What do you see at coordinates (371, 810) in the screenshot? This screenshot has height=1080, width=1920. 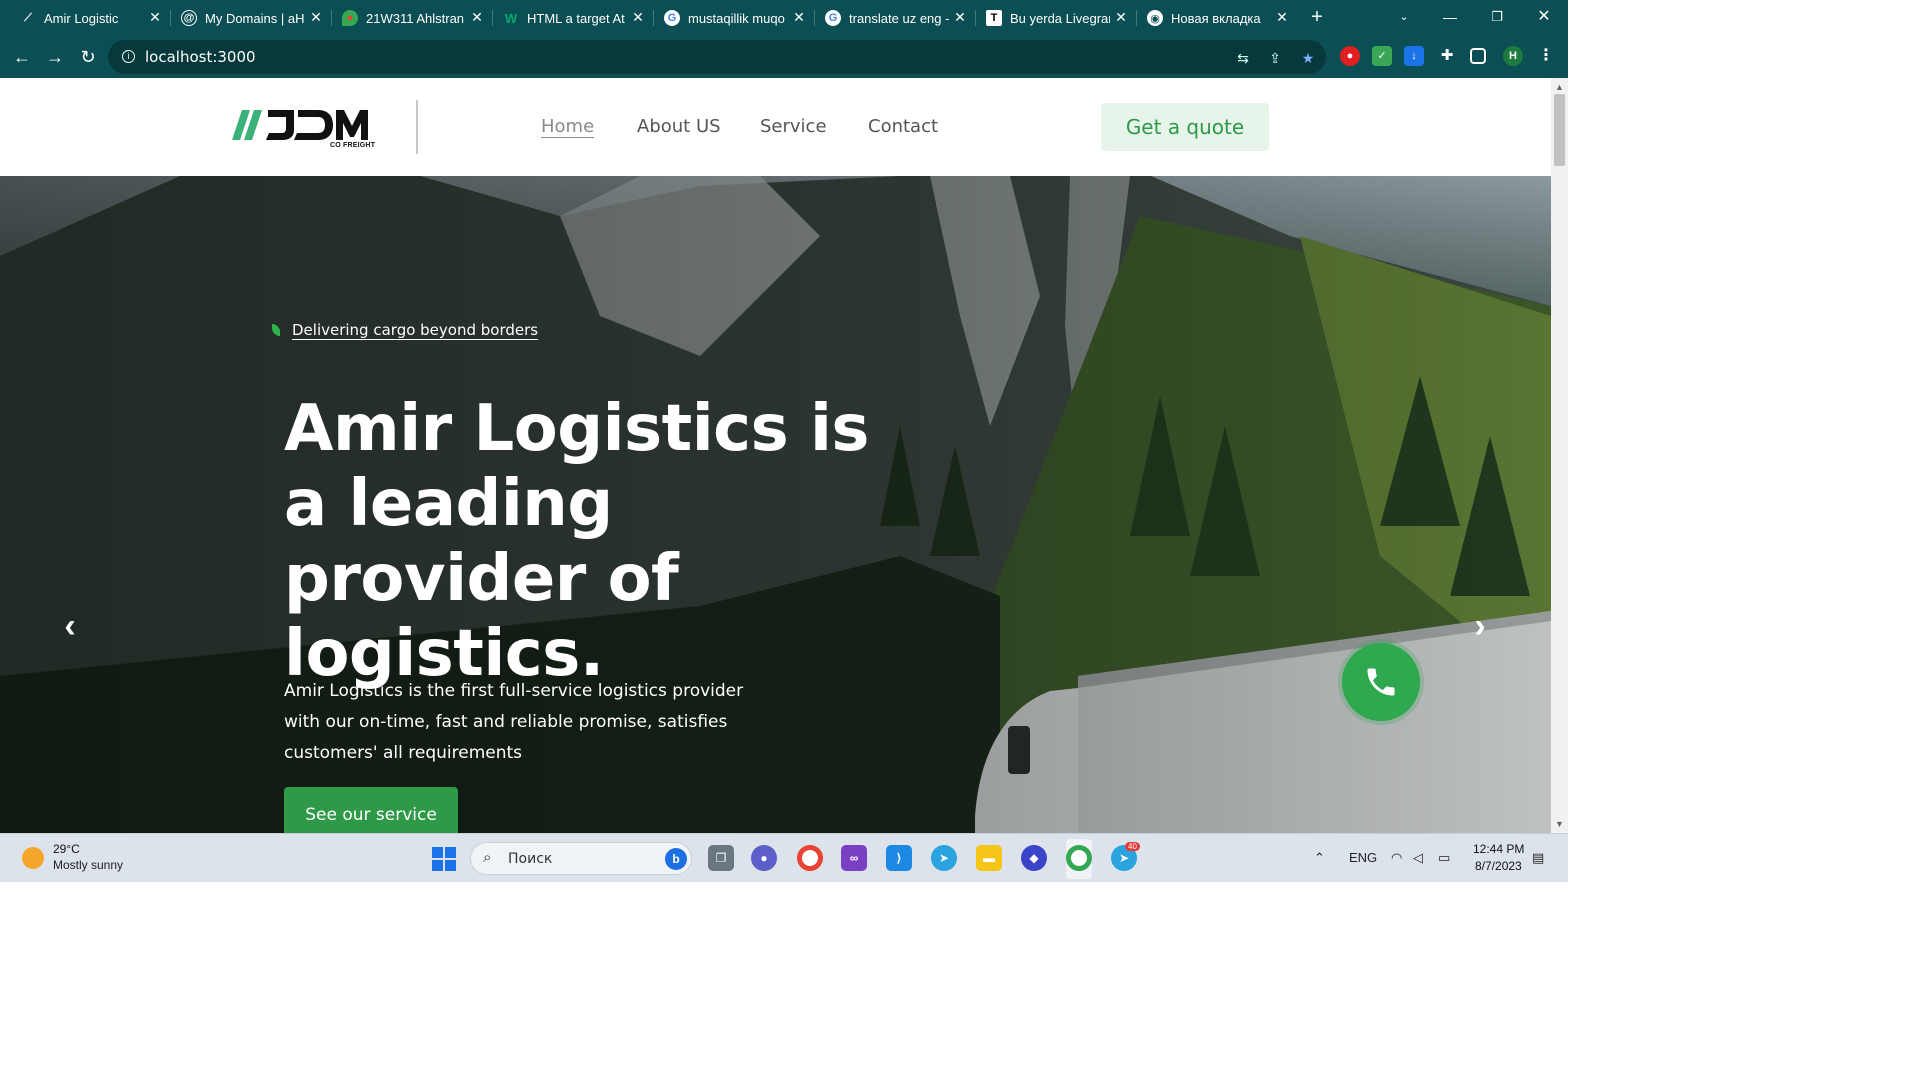 I see `see-our-service-button: See our service` at bounding box center [371, 810].